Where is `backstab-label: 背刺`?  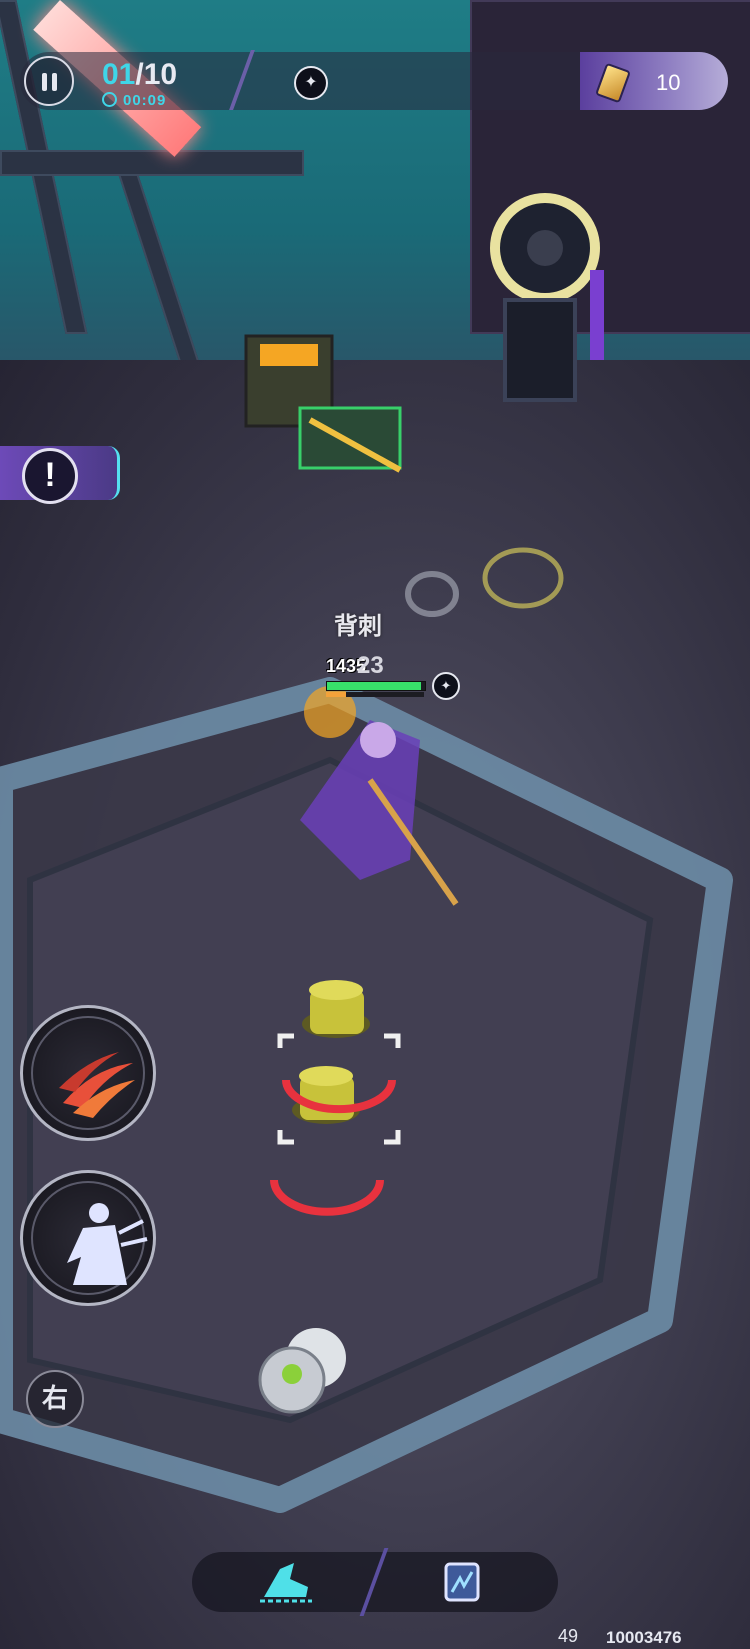
backstab-label: 背刺 is located at coordinates (358, 626).